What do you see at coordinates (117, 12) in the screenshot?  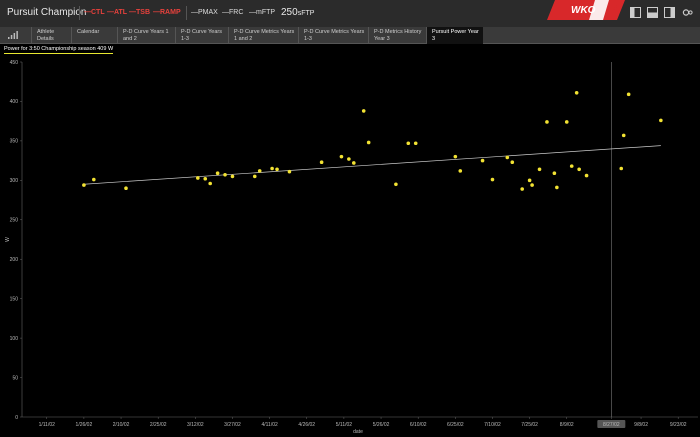 I see `metric-atl: —ATL` at bounding box center [117, 12].